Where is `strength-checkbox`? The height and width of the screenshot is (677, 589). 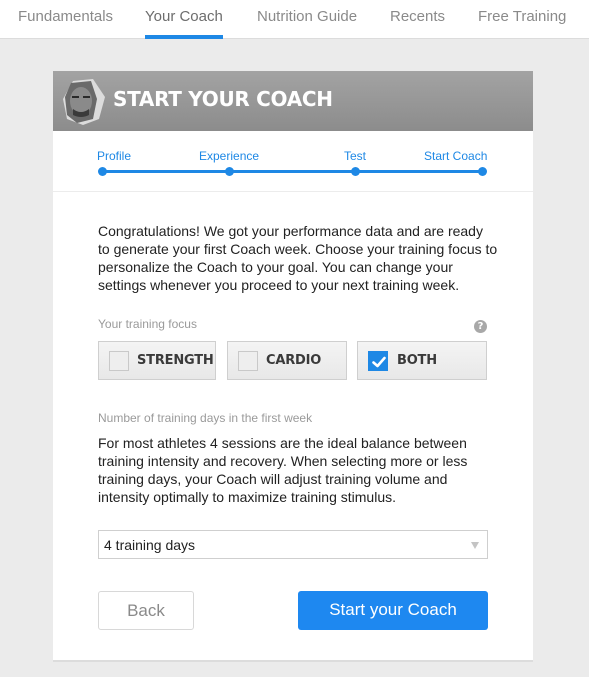
strength-checkbox is located at coordinates (119, 361).